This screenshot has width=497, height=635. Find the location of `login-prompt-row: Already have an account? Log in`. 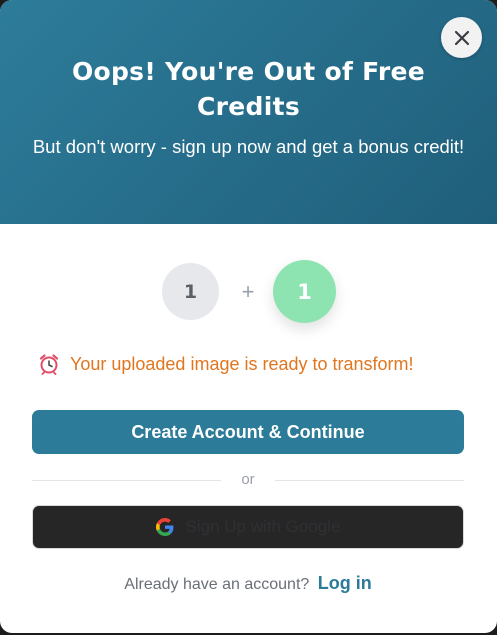

login-prompt-row: Already have an account? Log in is located at coordinates (248, 584).